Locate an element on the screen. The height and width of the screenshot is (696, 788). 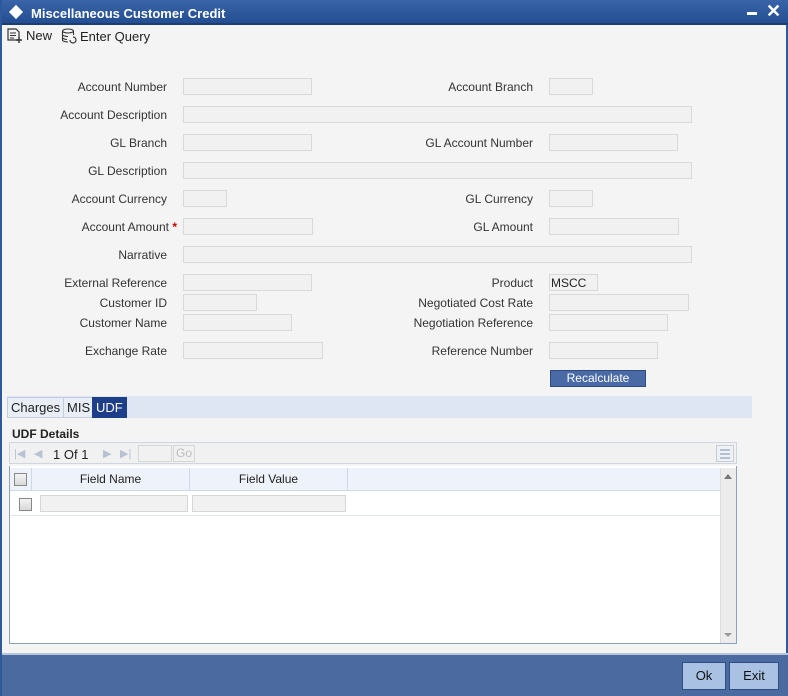
of-label: Of is located at coordinates (70, 454).